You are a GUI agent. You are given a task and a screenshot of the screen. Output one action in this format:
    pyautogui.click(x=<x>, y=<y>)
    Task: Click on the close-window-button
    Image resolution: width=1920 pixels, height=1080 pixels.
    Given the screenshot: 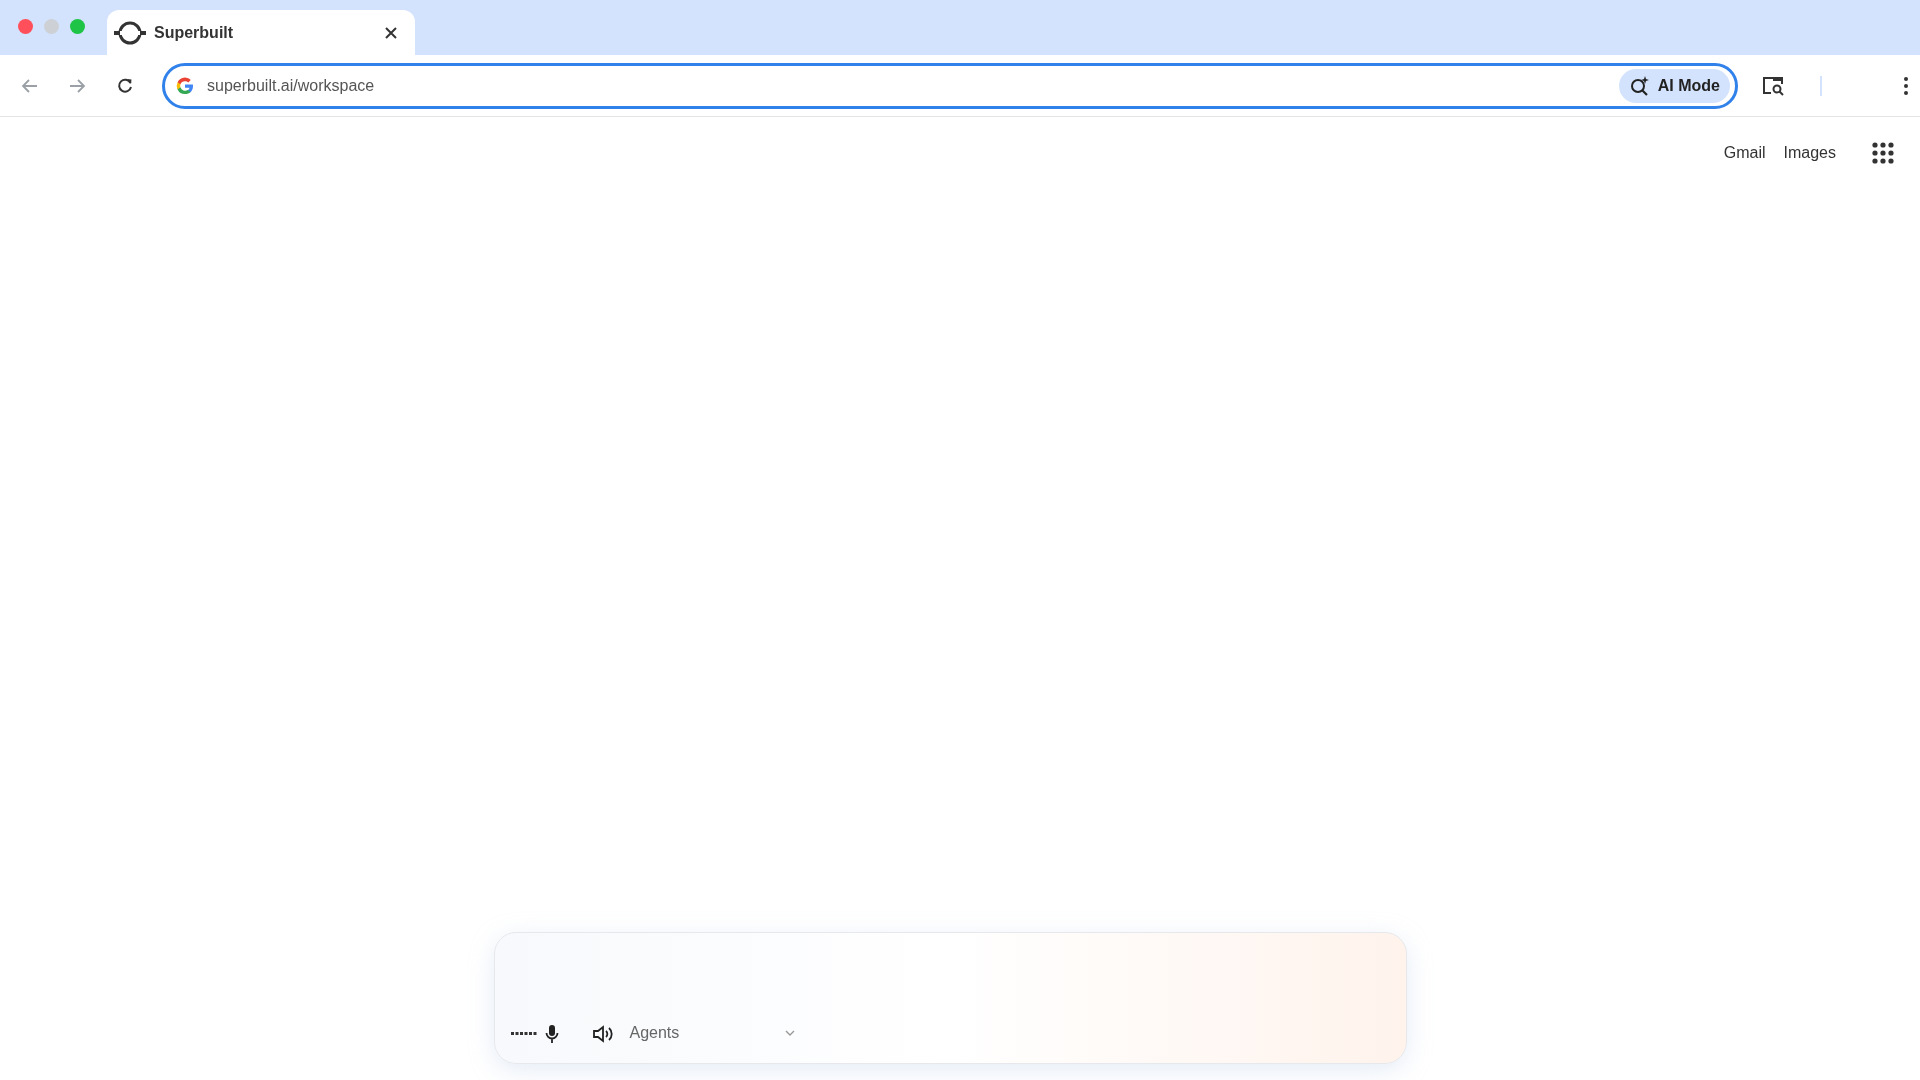 What is the action you would take?
    pyautogui.click(x=25, y=26)
    